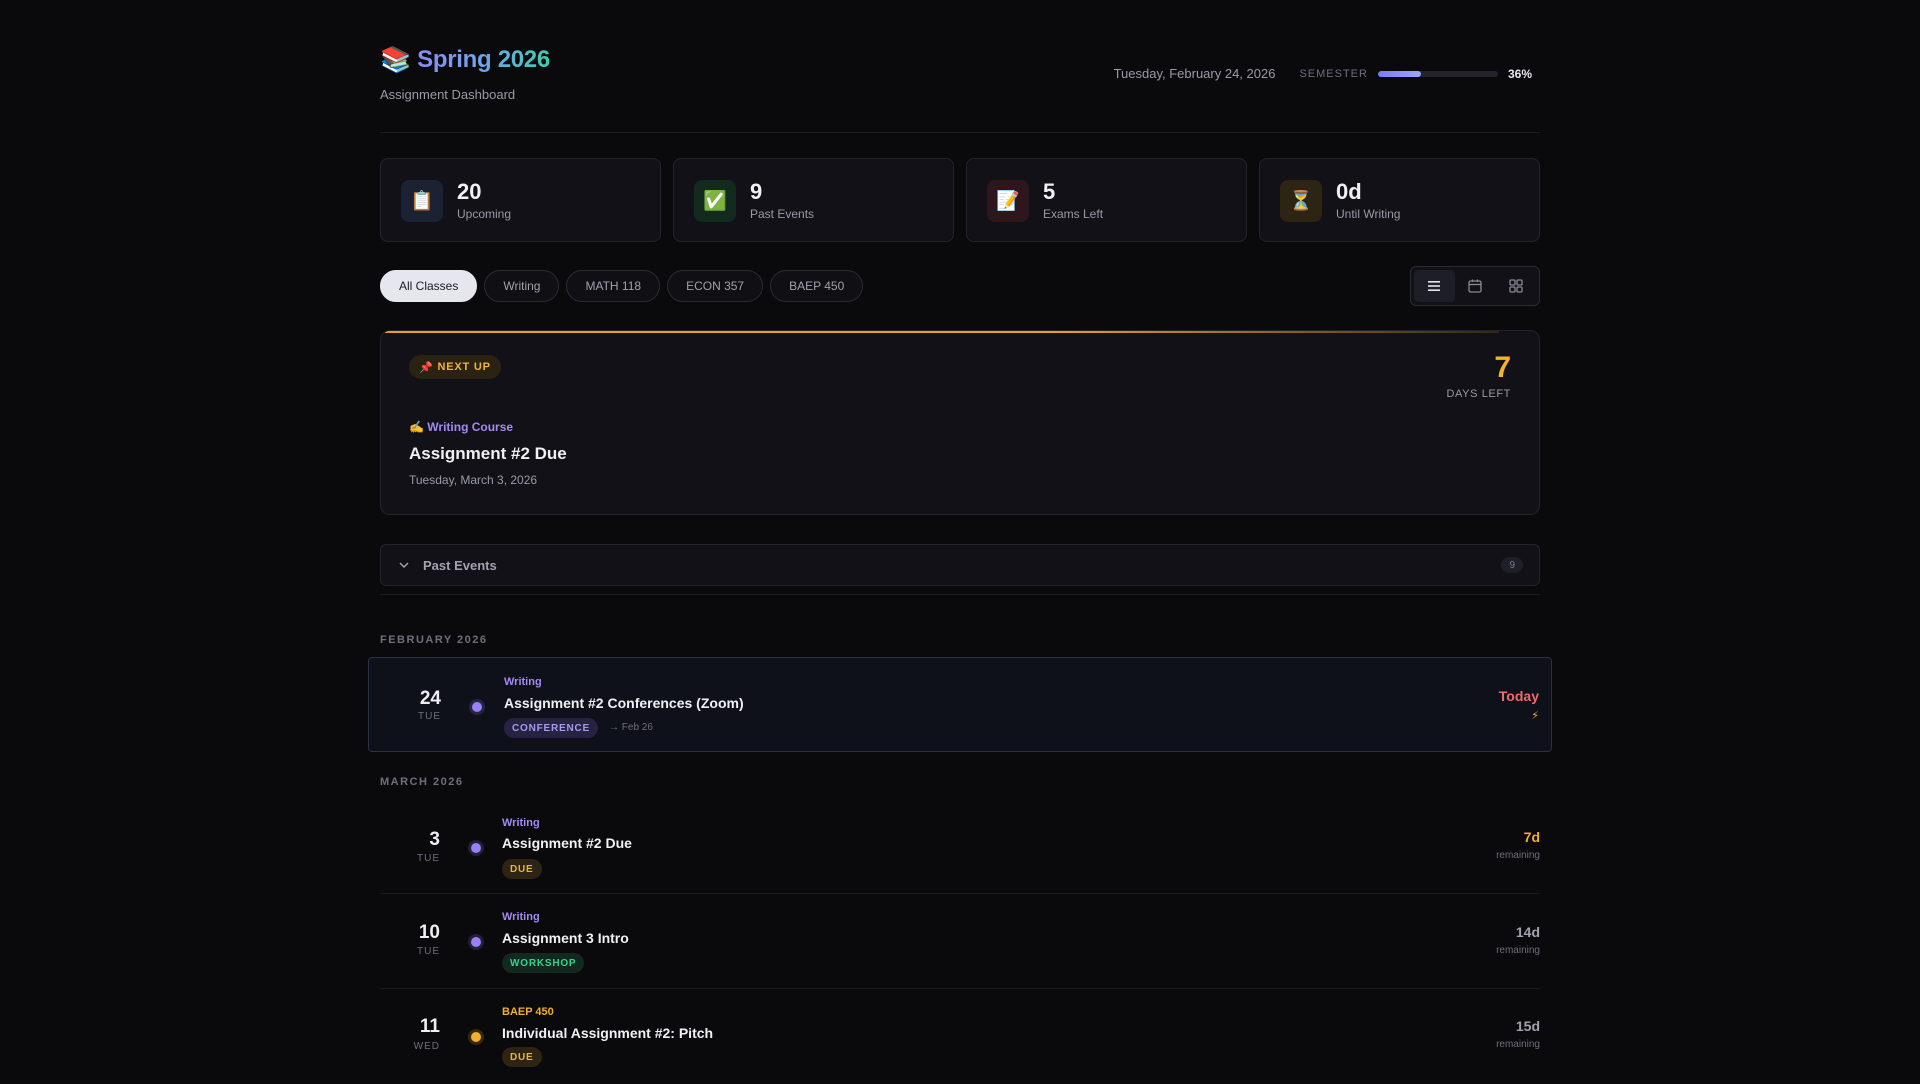 This screenshot has height=1084, width=1920. What do you see at coordinates (484, 214) in the screenshot?
I see `stat-label: Upcoming` at bounding box center [484, 214].